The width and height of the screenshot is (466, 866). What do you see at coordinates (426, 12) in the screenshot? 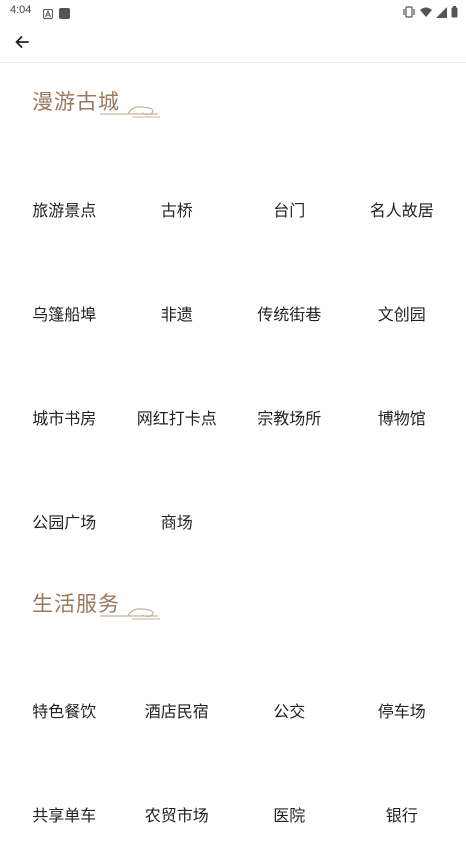
I see `wifi-icon` at bounding box center [426, 12].